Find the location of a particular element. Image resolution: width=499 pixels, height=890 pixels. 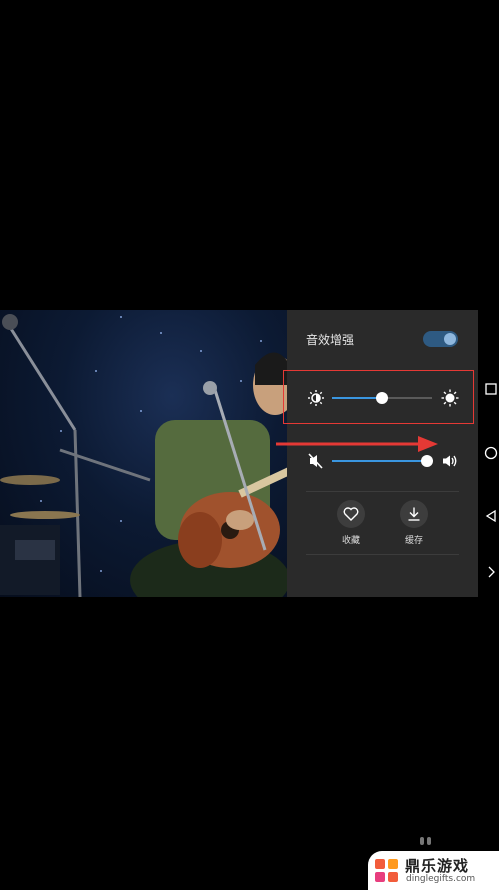

divider-bottom is located at coordinates (382, 554).